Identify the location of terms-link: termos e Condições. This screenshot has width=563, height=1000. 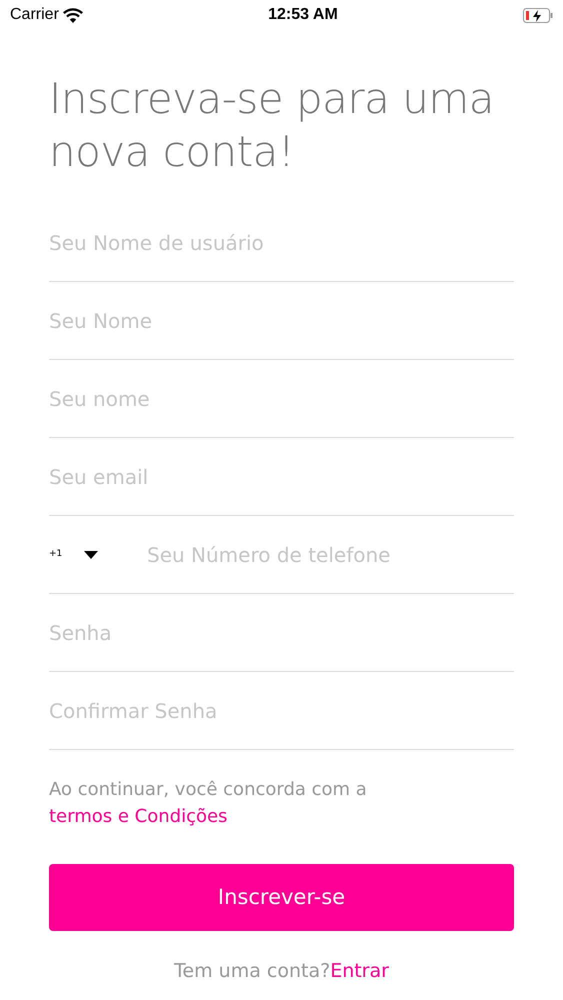
(138, 816).